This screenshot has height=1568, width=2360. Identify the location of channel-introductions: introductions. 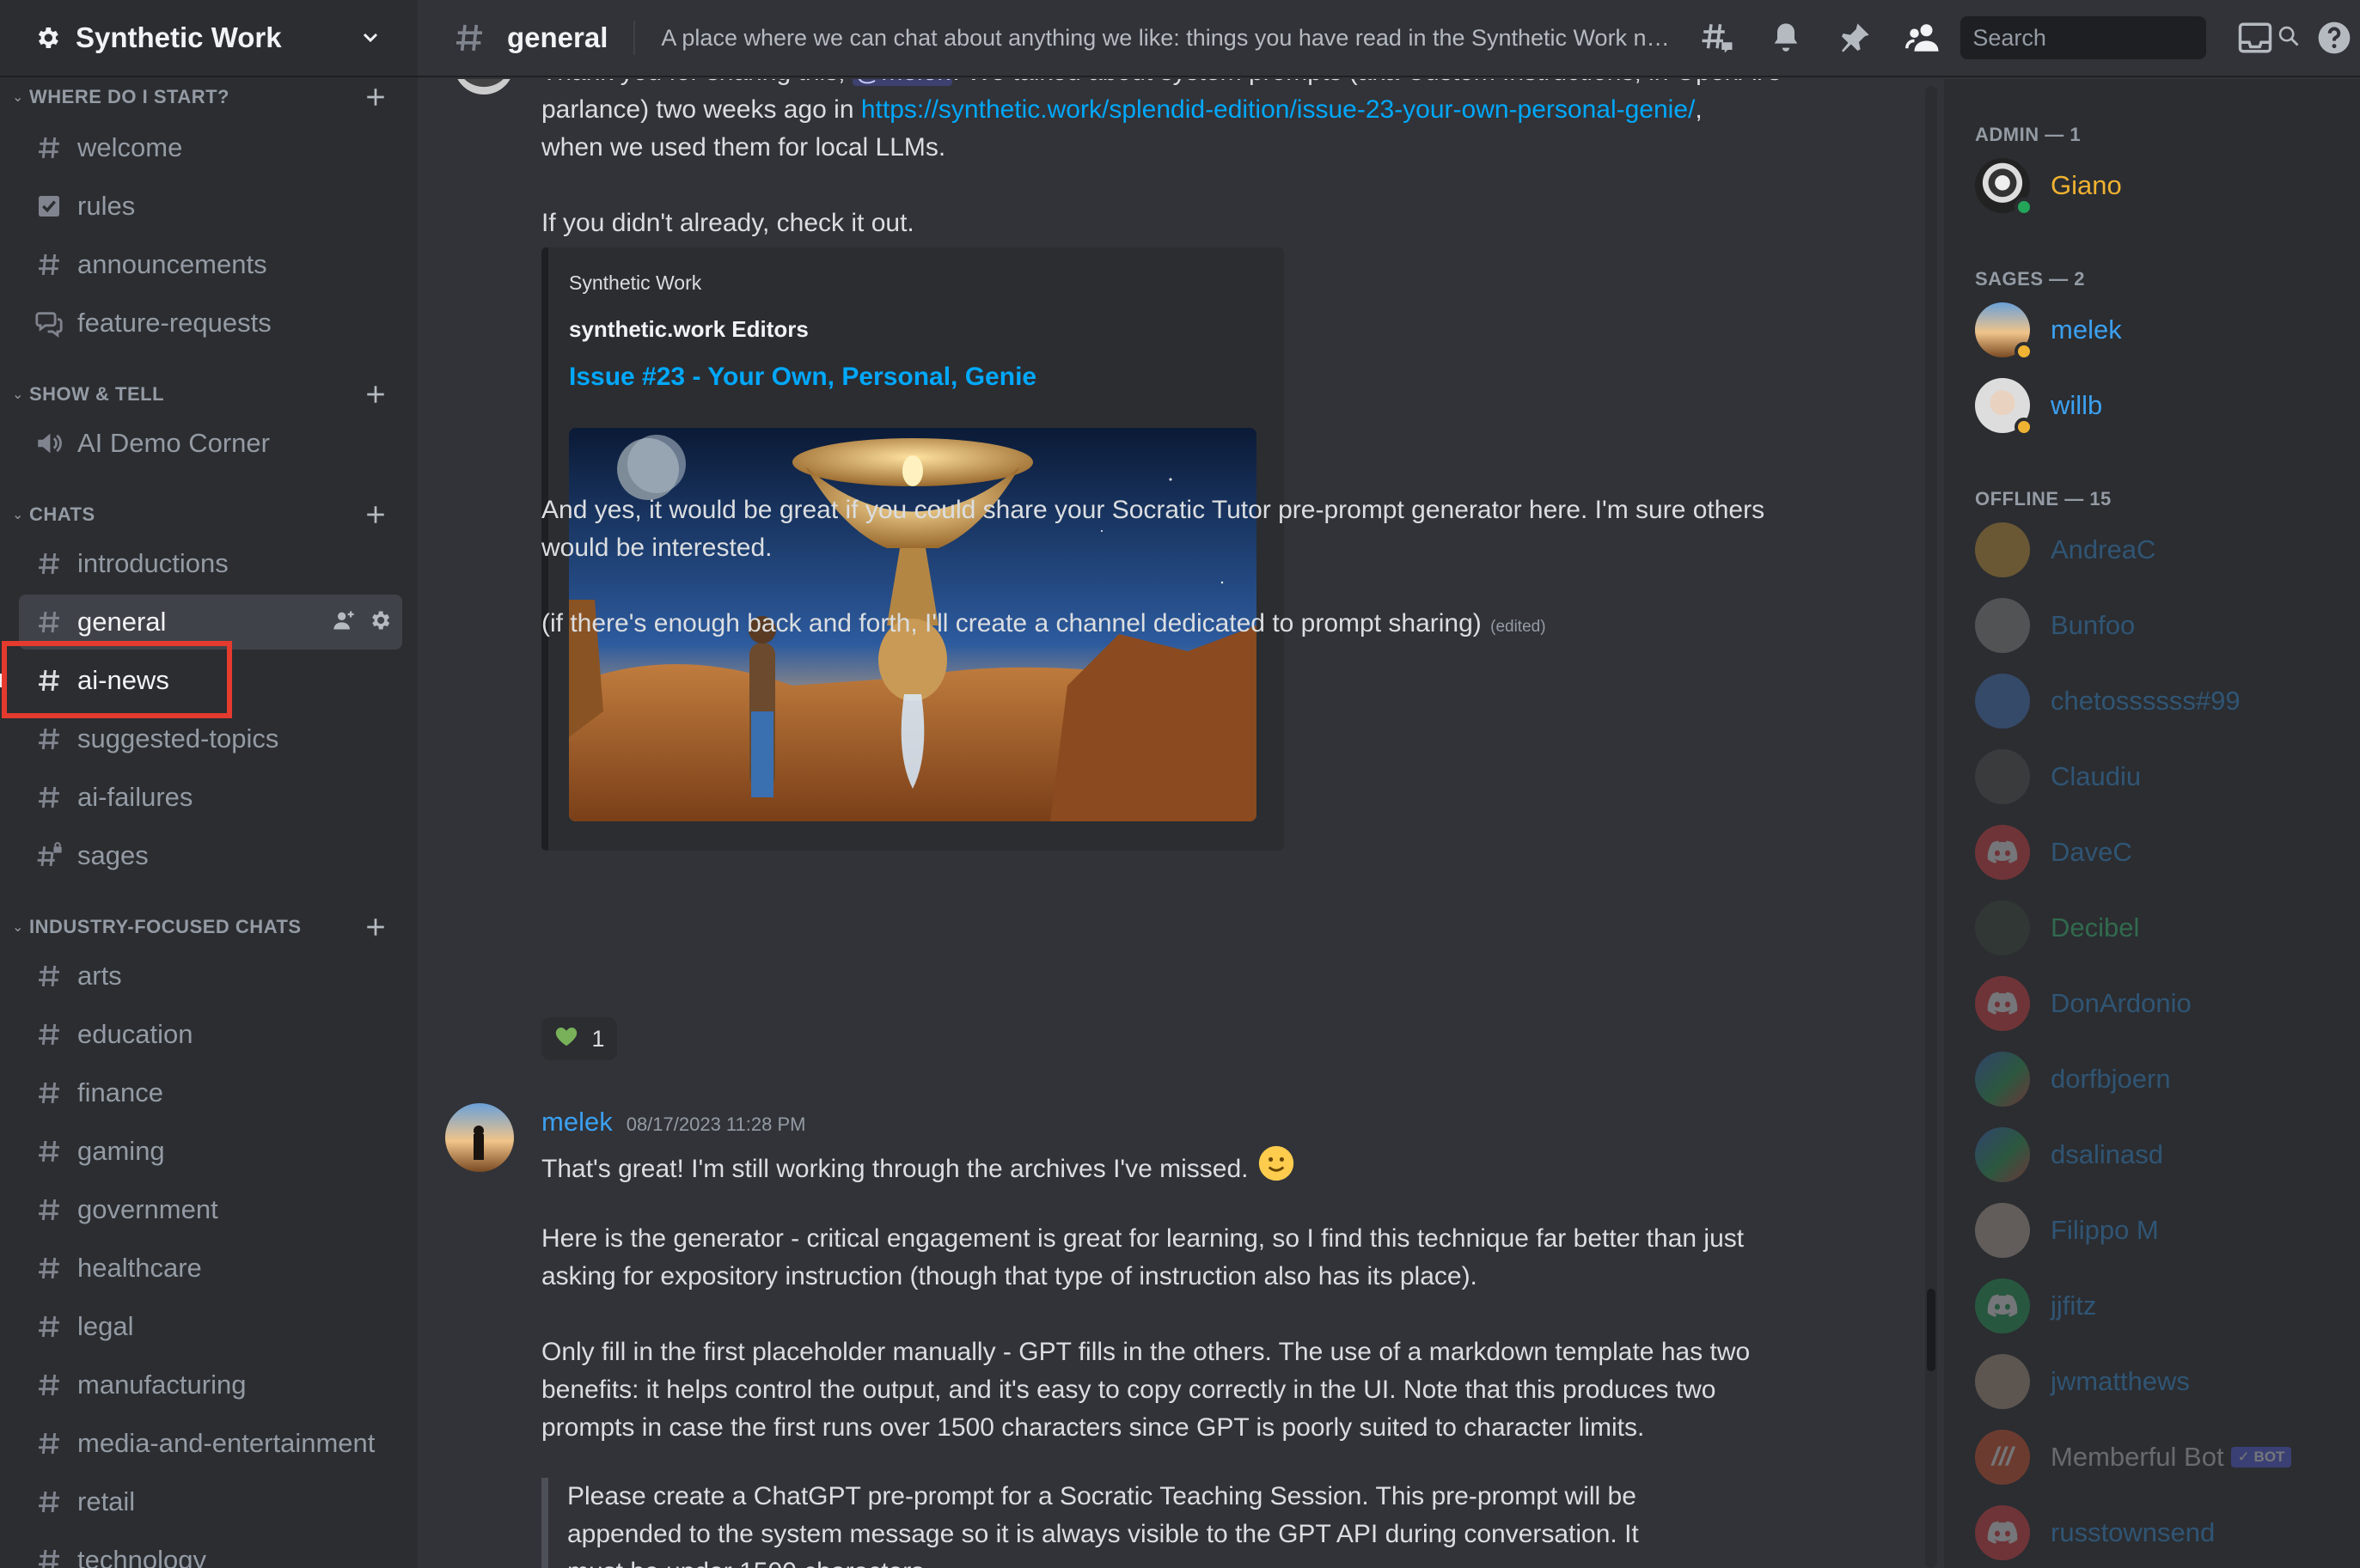
(210, 563).